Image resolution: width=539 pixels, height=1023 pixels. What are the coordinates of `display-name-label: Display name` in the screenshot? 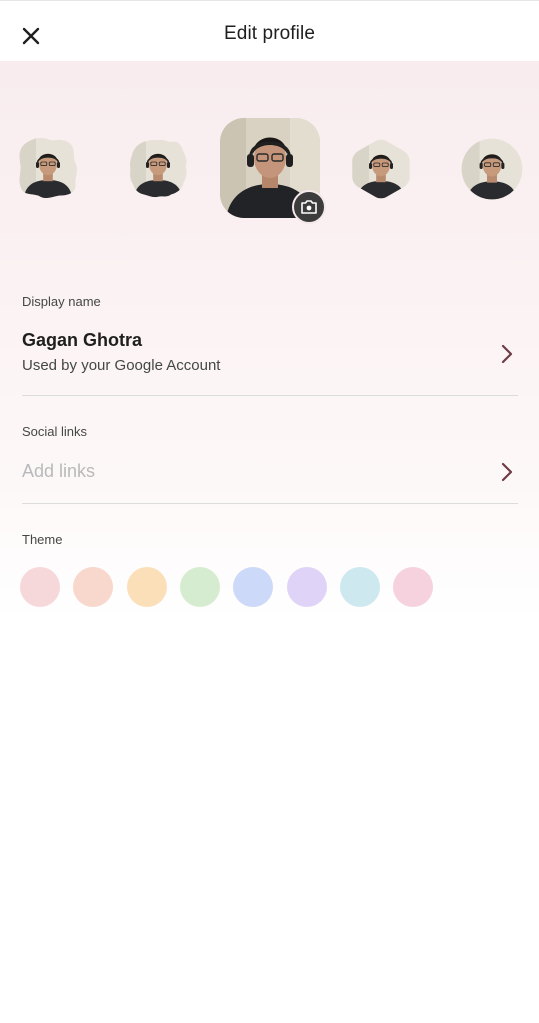 It's located at (61, 301).